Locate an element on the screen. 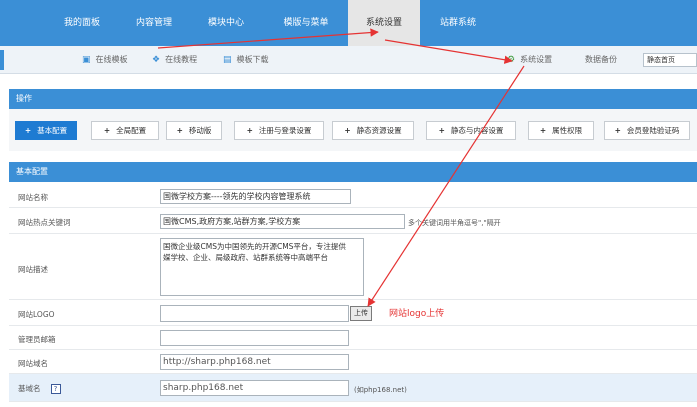 The width and height of the screenshot is (697, 407). data-backup-link: 数据备份 is located at coordinates (601, 60).